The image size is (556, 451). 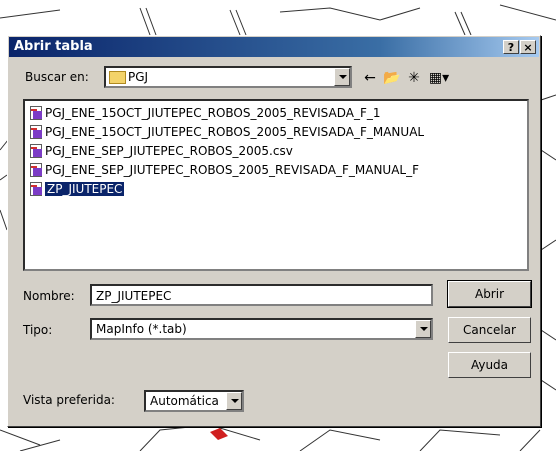 What do you see at coordinates (77, 189) in the screenshot?
I see `list-item-selected: ZP_JIUTEPEC` at bounding box center [77, 189].